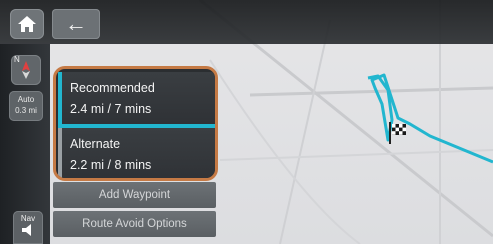 The height and width of the screenshot is (244, 493). Describe the element at coordinates (136, 100) in the screenshot. I see `route-option-recommended: Recommended 2.4 mi / 7 mins` at that location.